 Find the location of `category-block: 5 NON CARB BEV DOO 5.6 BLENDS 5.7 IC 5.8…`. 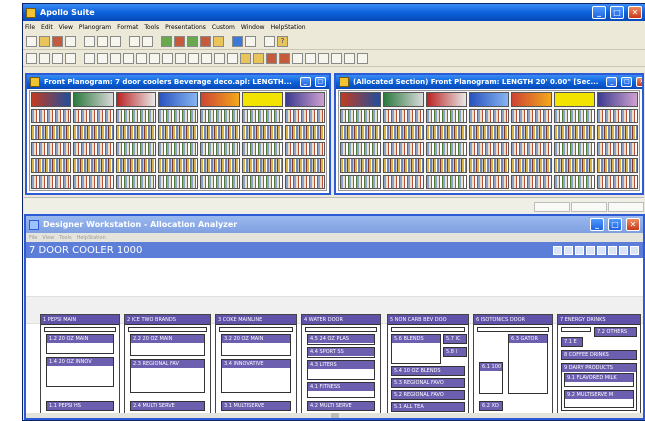

category-block: 5 NON CARB BEV DOO 5.6 BLENDS 5.7 IC 5.8… is located at coordinates (428, 364).